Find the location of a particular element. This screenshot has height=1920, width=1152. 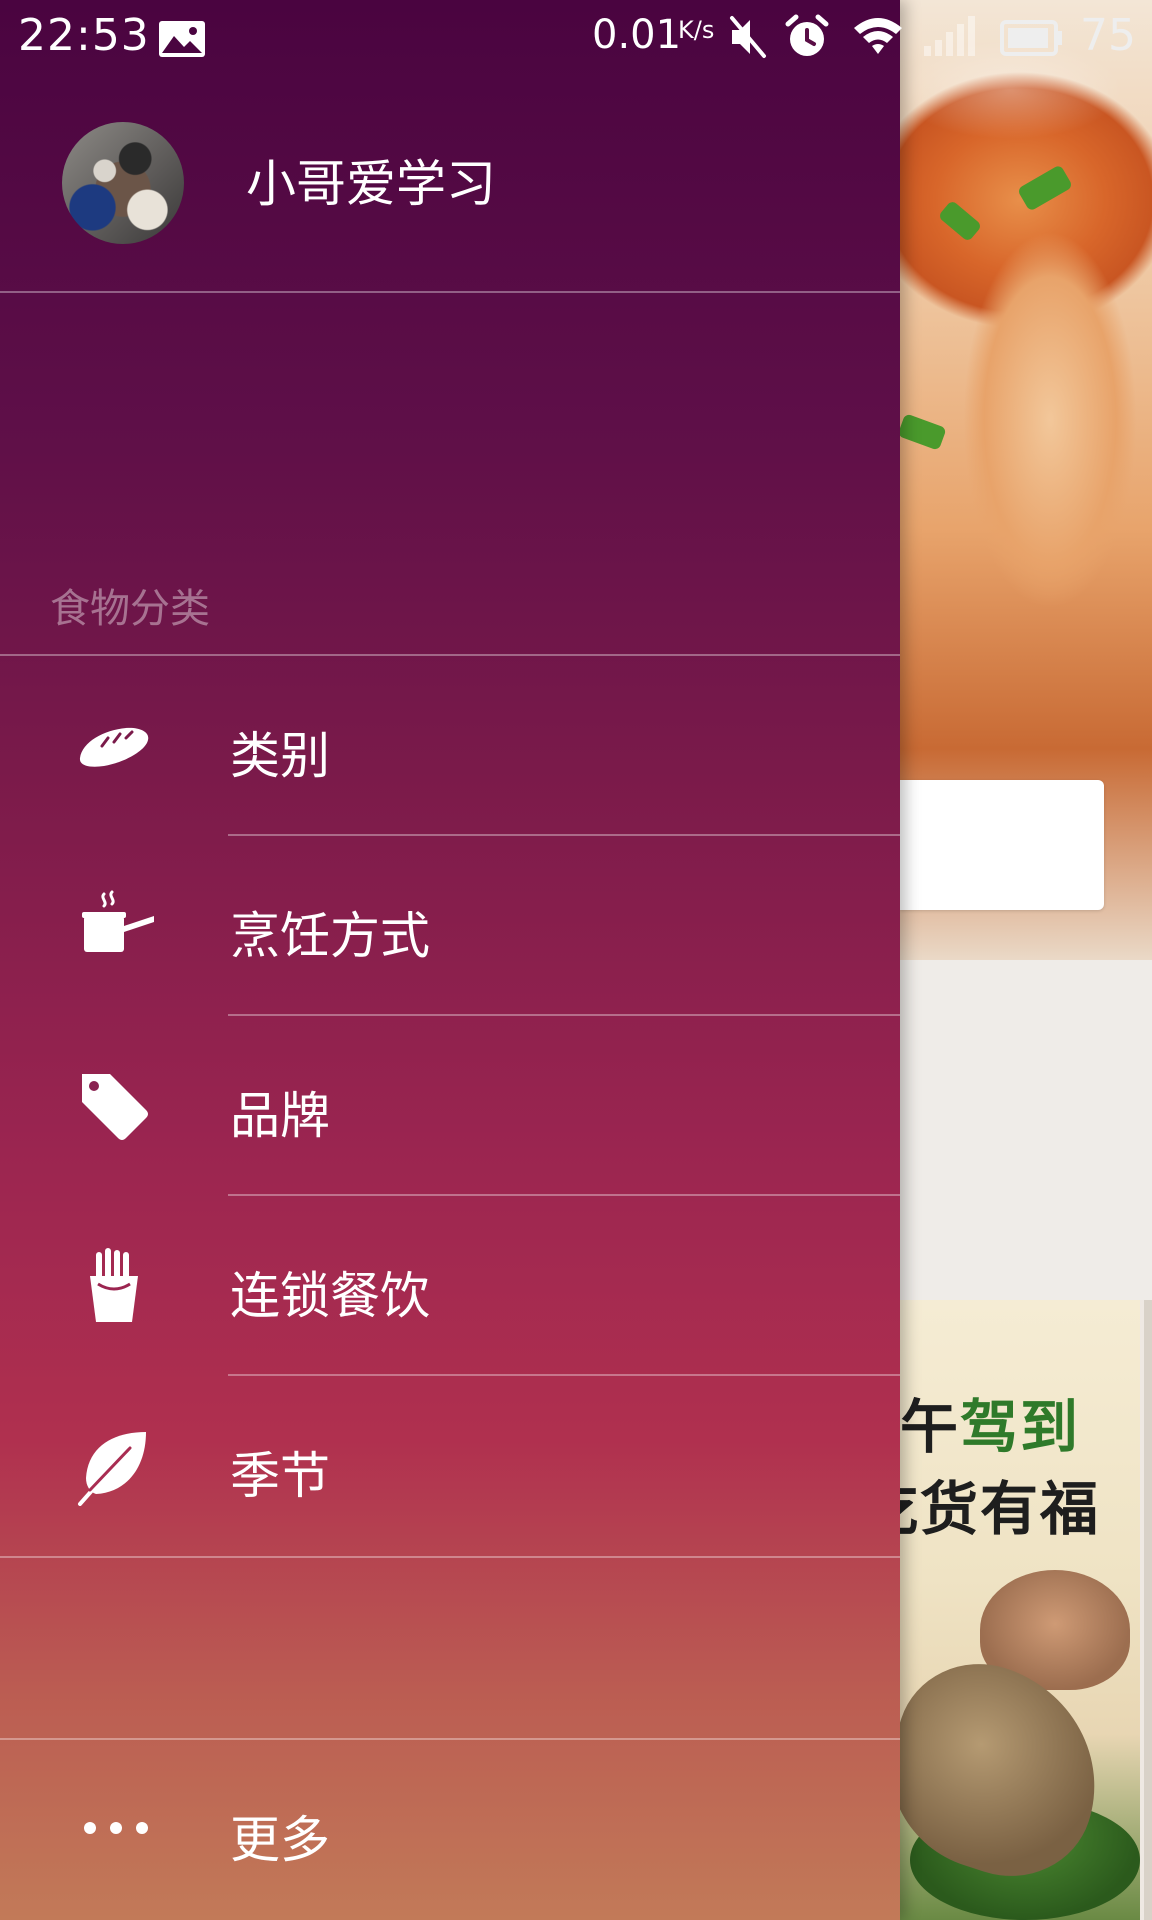

menu-item-label: 烹饪方式 is located at coordinates (330, 936).